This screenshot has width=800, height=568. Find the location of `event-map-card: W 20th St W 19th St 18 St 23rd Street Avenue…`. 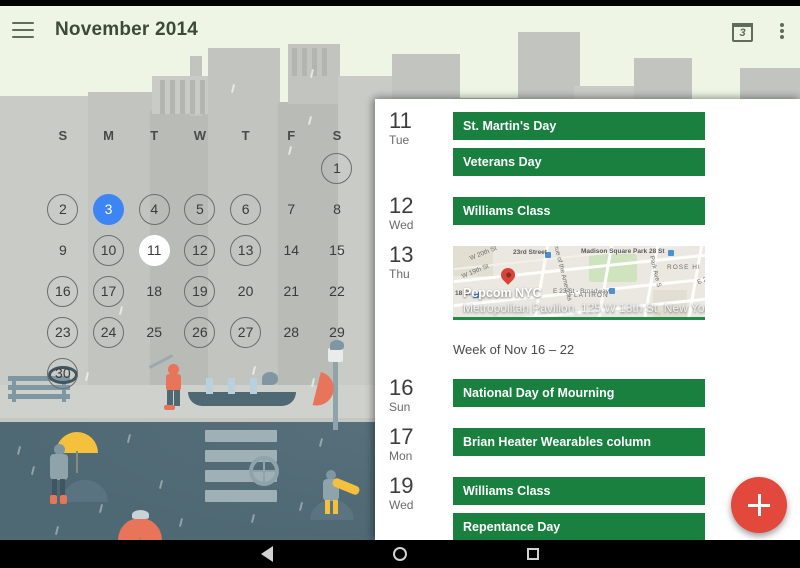

event-map-card: W 20th St W 19th St 18 St 23rd Street Avenue… is located at coordinates (579, 283).